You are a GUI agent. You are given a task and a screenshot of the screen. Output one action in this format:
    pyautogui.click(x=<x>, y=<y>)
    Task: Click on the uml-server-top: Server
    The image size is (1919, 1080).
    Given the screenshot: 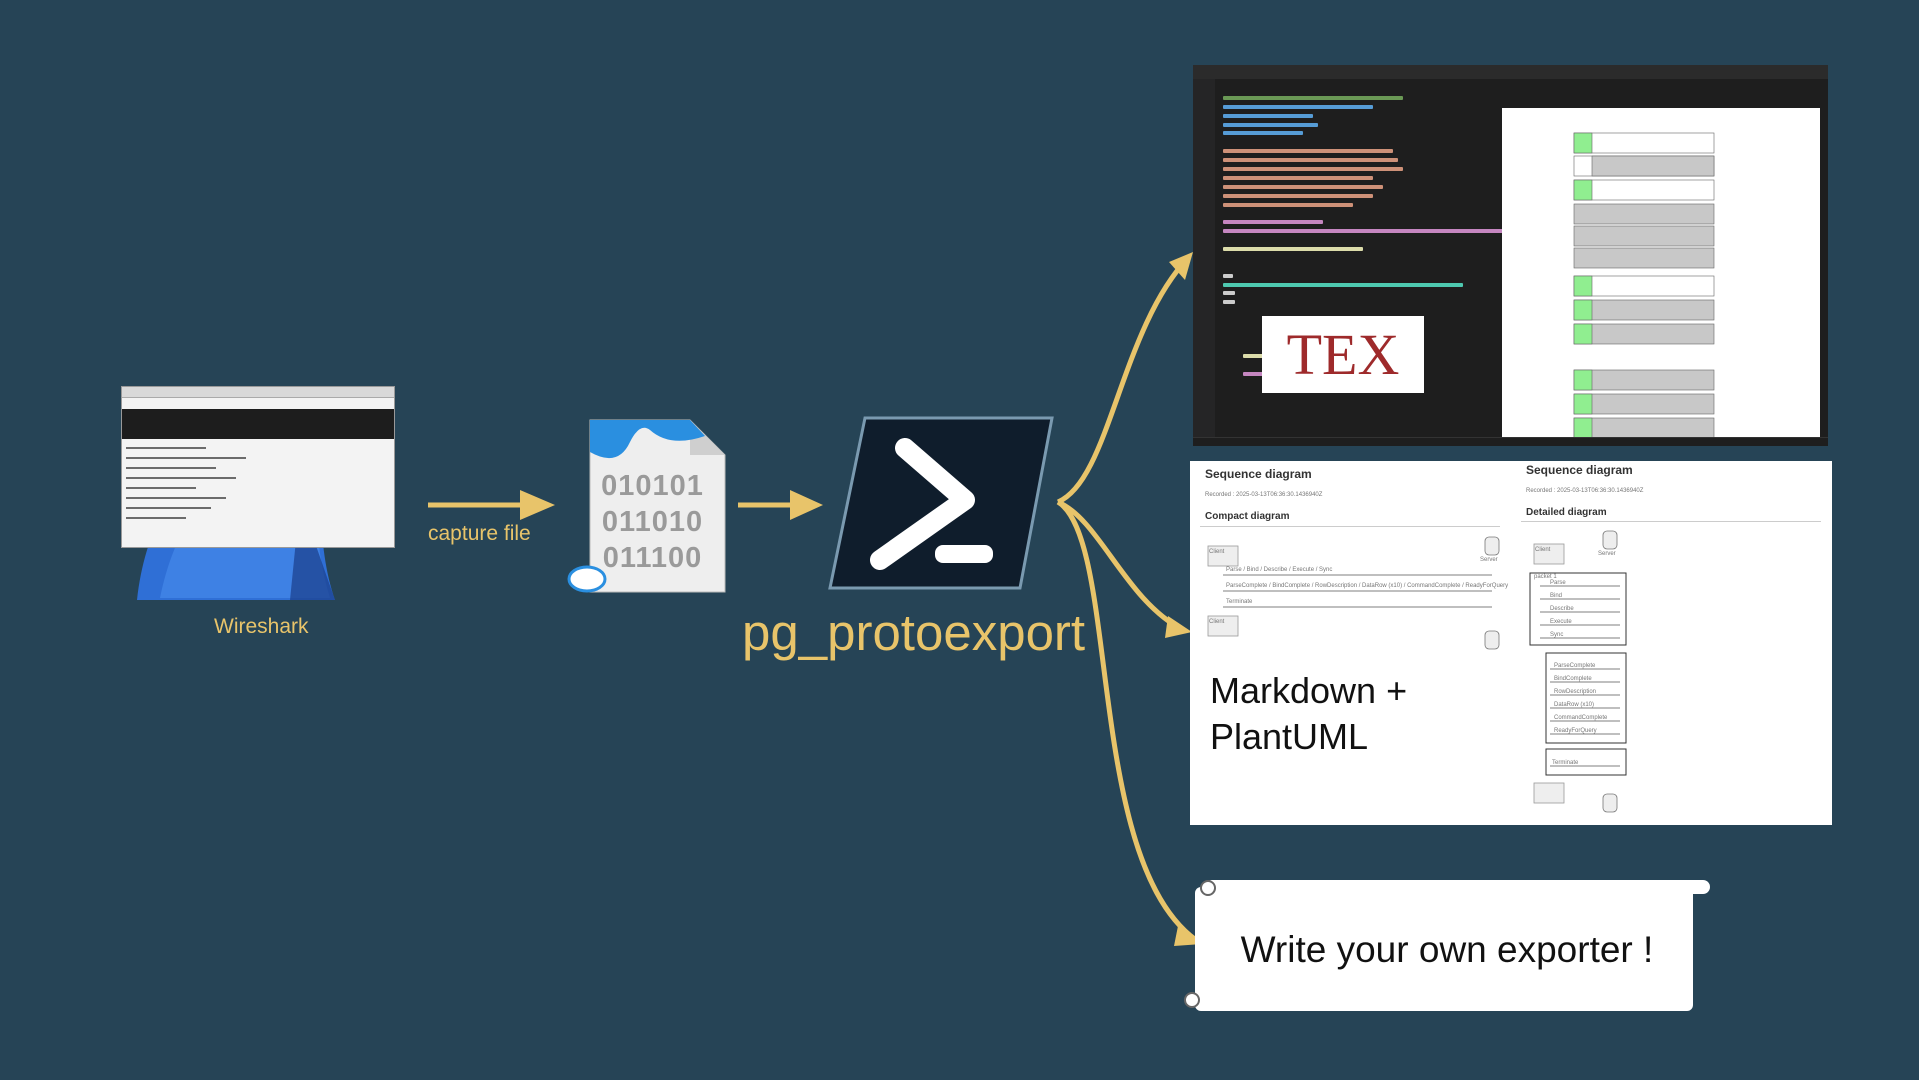 What is the action you would take?
    pyautogui.click(x=1489, y=560)
    